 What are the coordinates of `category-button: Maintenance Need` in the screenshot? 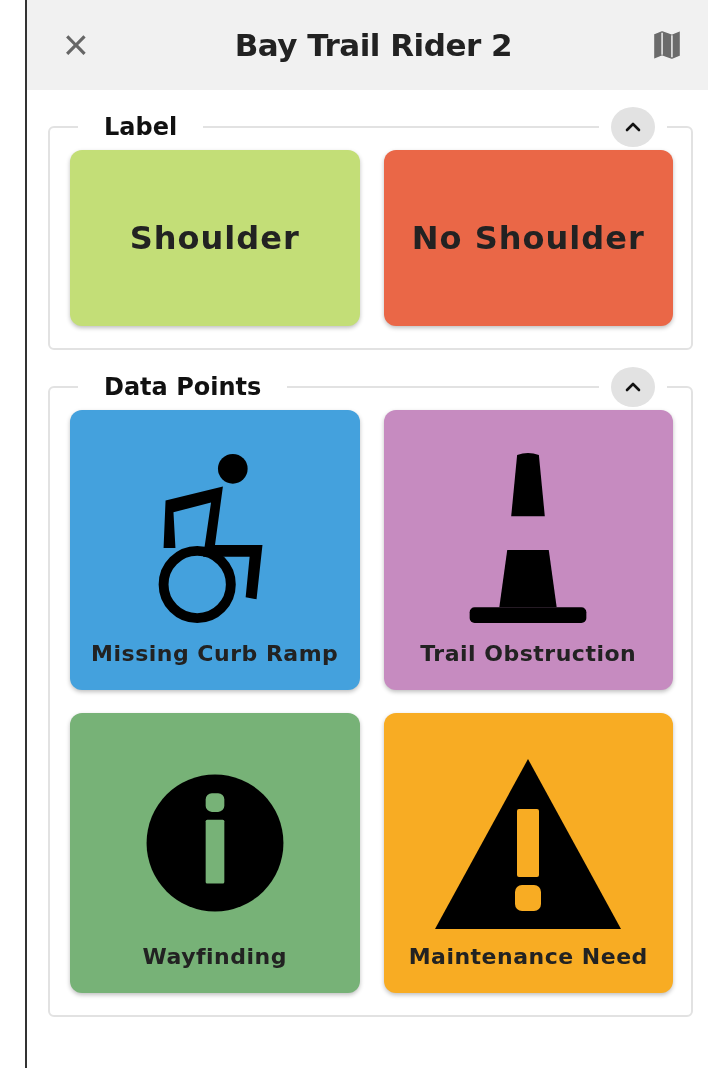 It's located at (528, 853).